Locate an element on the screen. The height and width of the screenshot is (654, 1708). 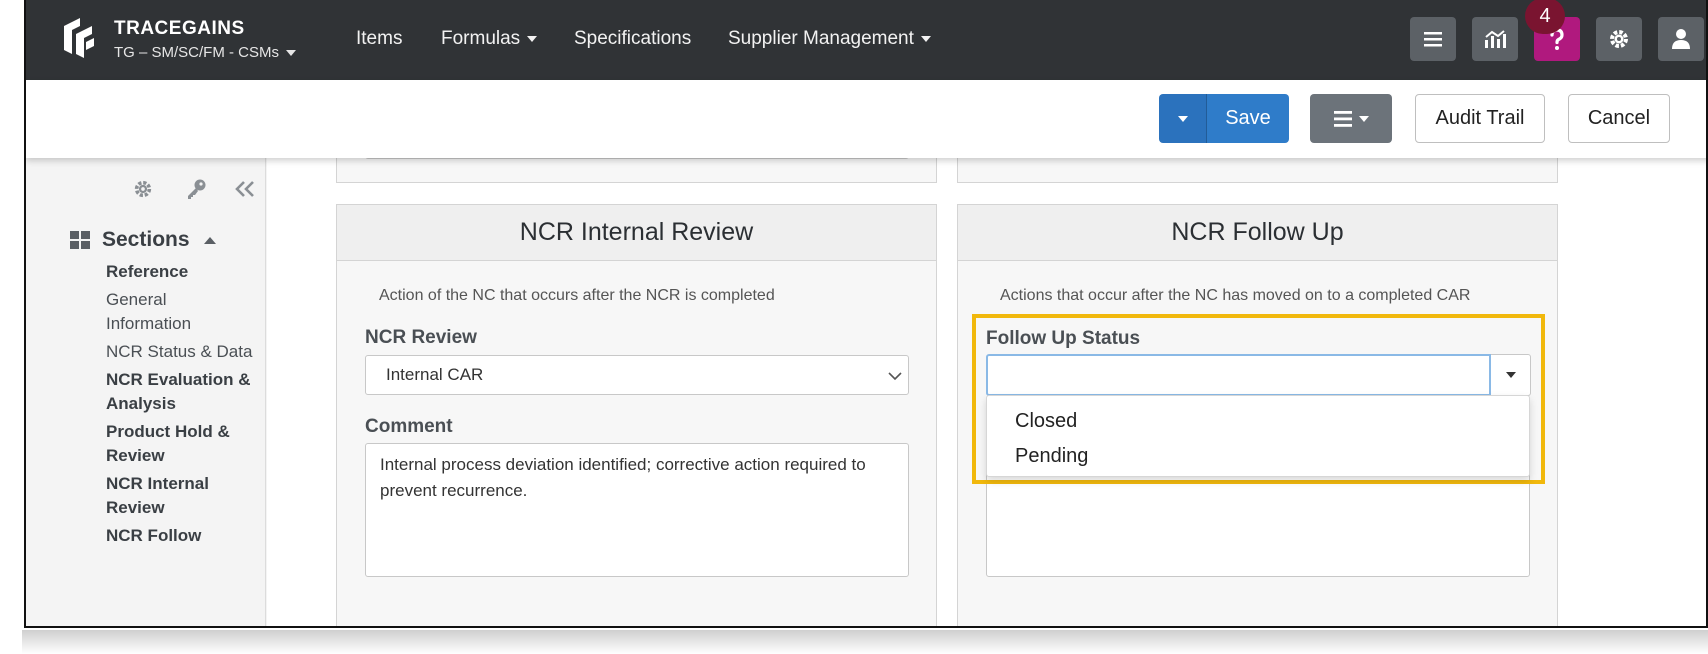
nav-specifications: Specifications is located at coordinates (632, 39).